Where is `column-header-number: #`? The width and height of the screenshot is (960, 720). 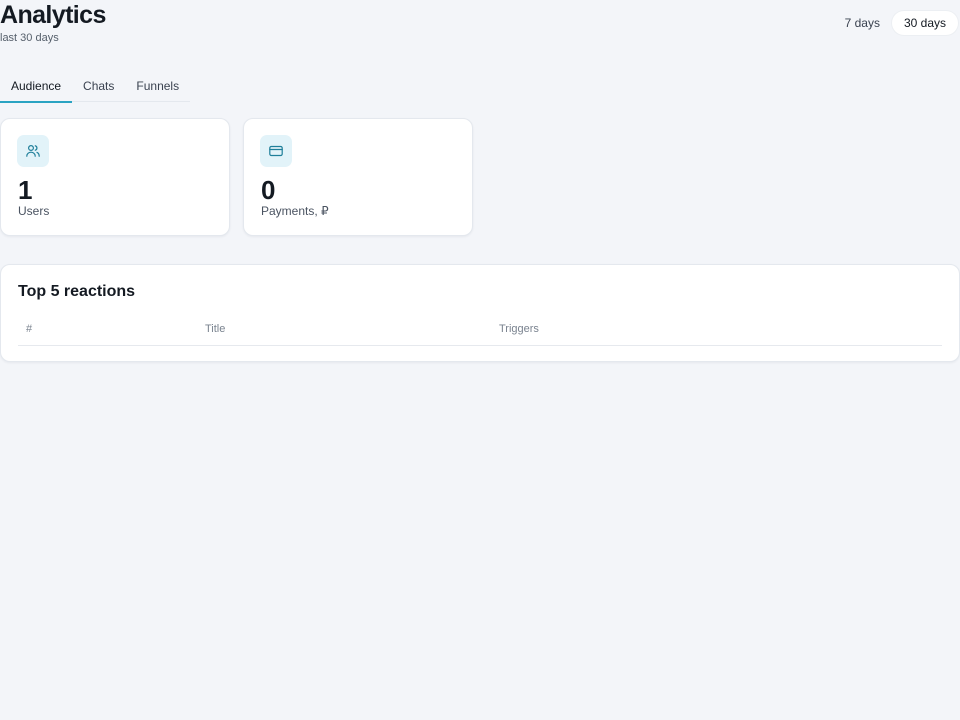
column-header-number: # is located at coordinates (29, 329).